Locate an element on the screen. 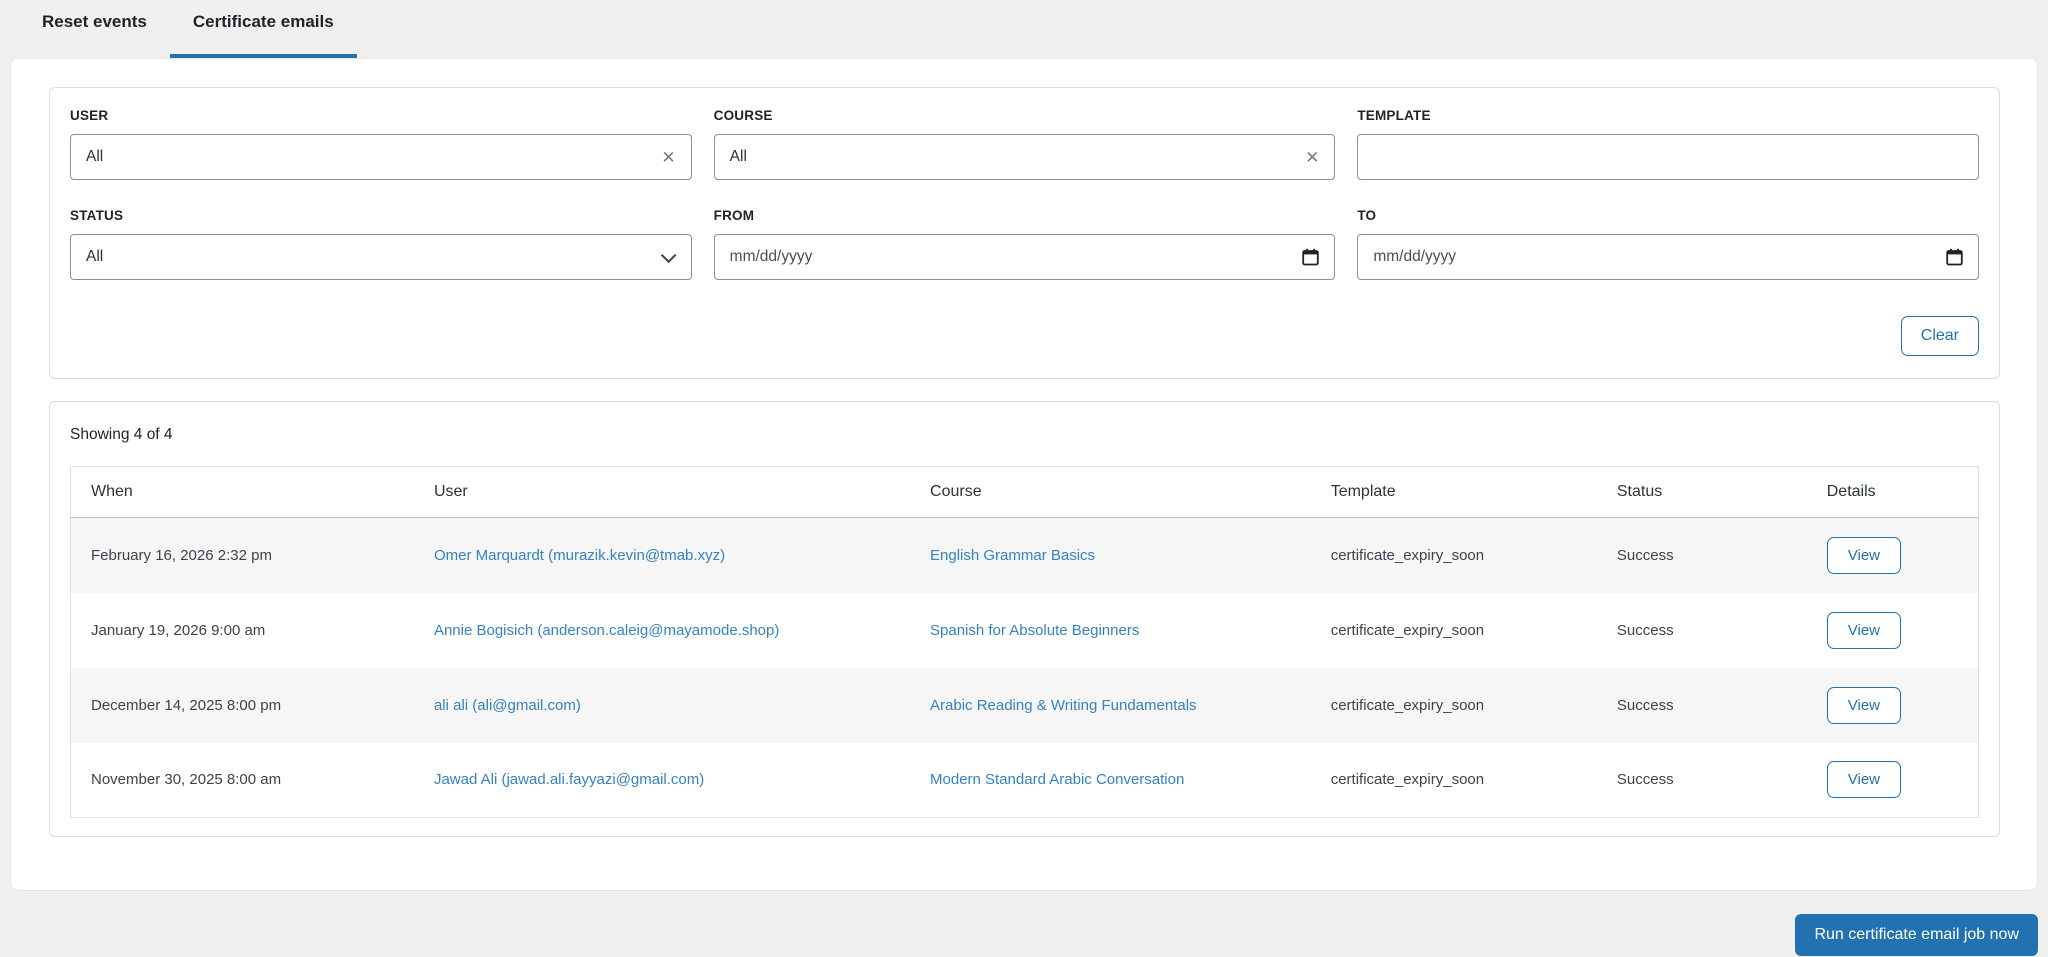  from-date-placeholder: mm/dd/yyyy is located at coordinates (771, 256).